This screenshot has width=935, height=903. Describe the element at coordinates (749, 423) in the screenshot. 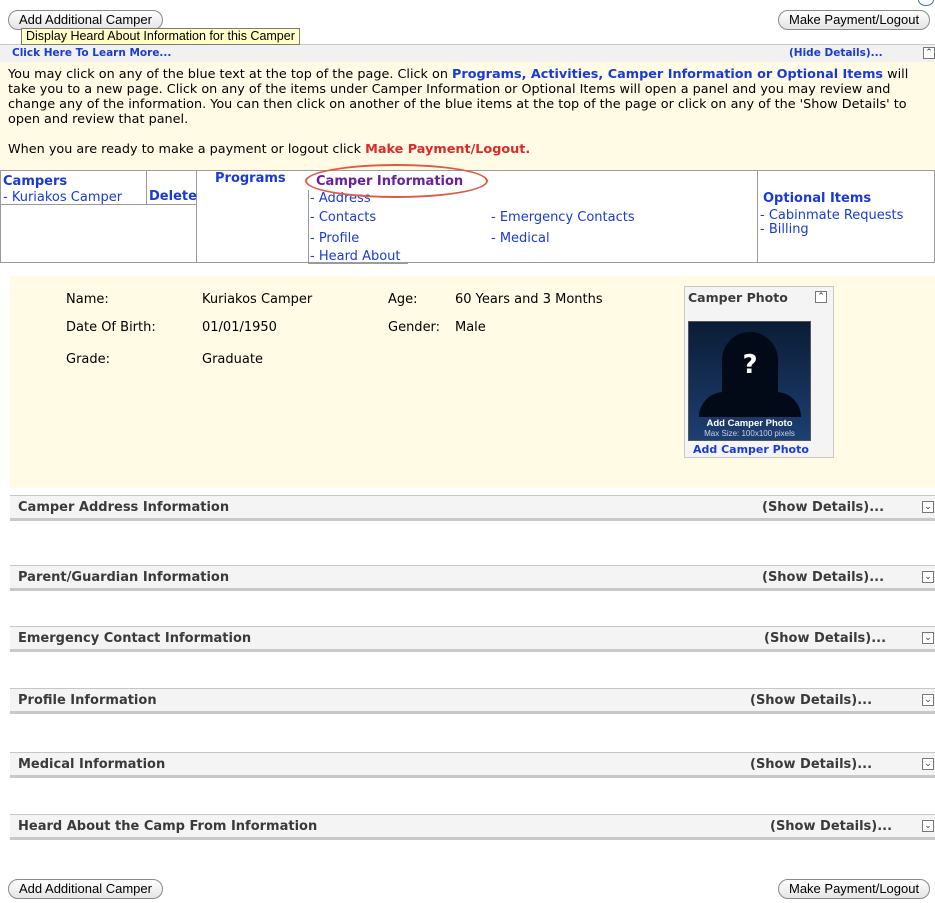

I see `photo-caption: Add Camper Photo` at that location.